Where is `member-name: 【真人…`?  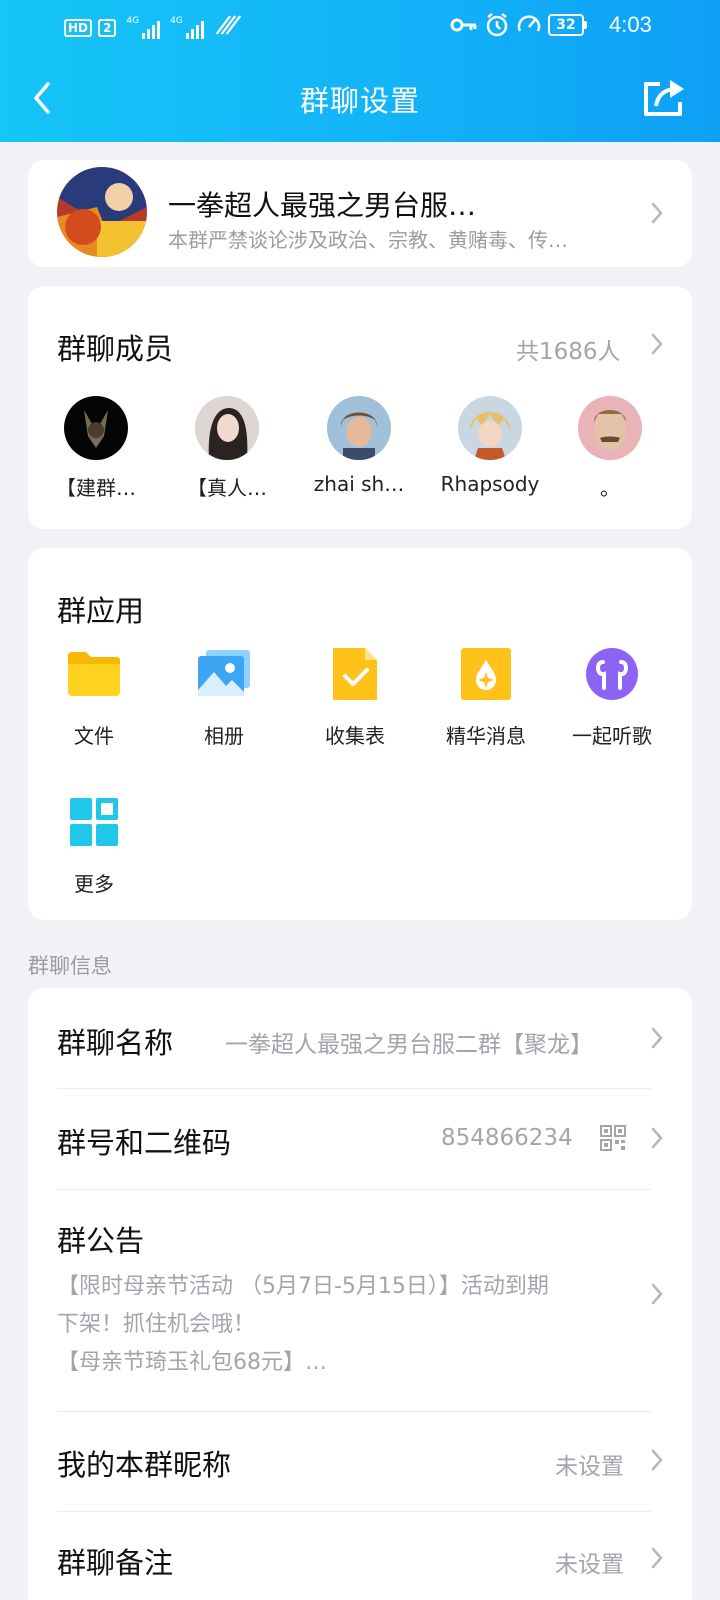 member-name: 【真人… is located at coordinates (227, 488).